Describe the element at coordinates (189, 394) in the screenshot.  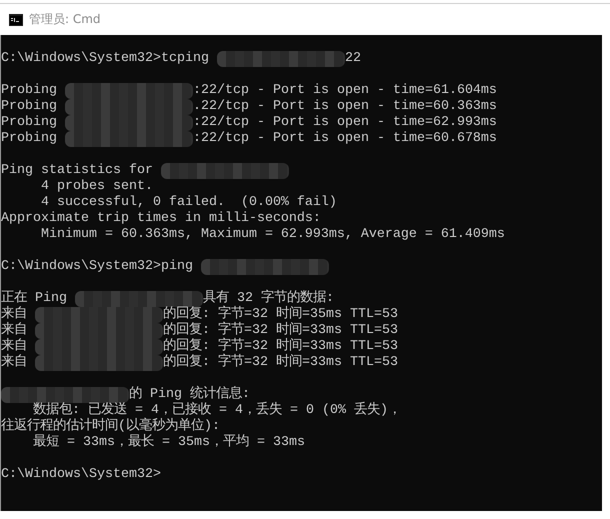
I see `console-text: 的 Ping 统计信息:` at that location.